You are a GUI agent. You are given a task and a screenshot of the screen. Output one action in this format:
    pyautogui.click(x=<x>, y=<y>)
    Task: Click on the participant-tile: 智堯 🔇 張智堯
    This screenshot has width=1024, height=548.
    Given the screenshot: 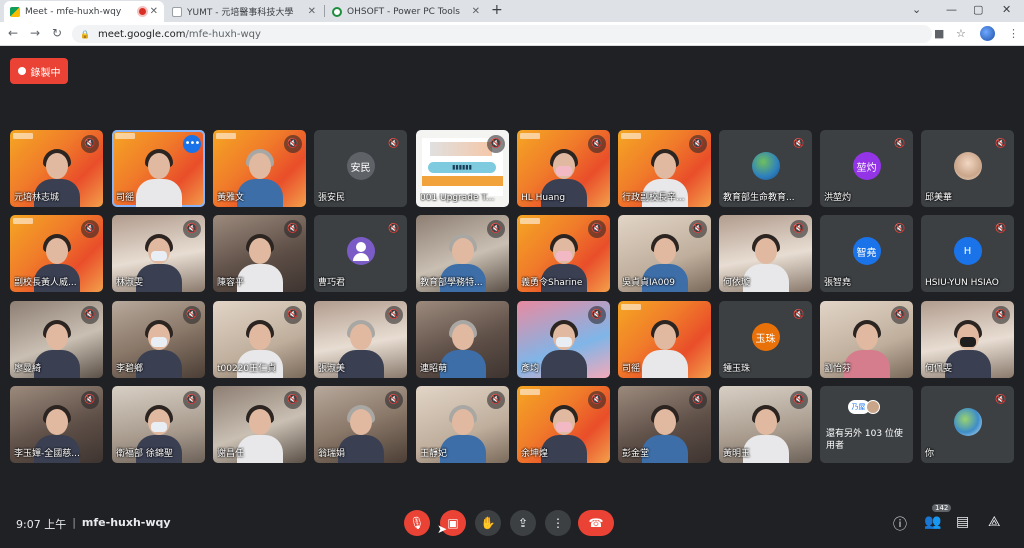 What is the action you would take?
    pyautogui.click(x=866, y=253)
    